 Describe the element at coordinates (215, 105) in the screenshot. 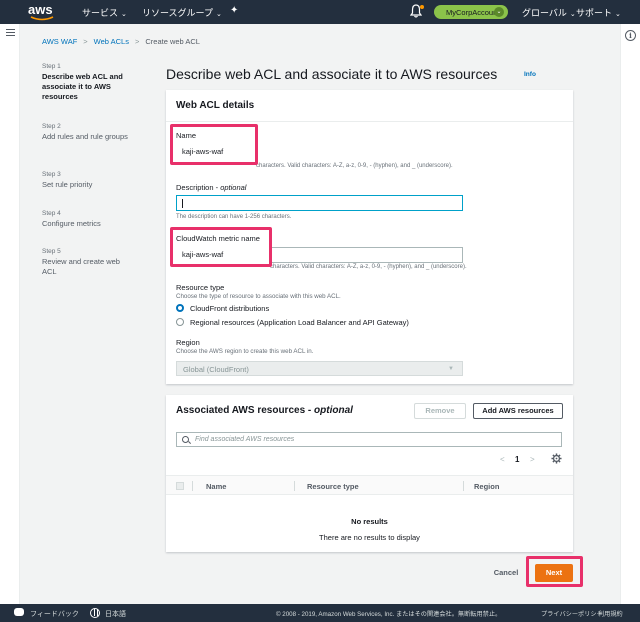

I see `panel-title: Web ACL details` at that location.